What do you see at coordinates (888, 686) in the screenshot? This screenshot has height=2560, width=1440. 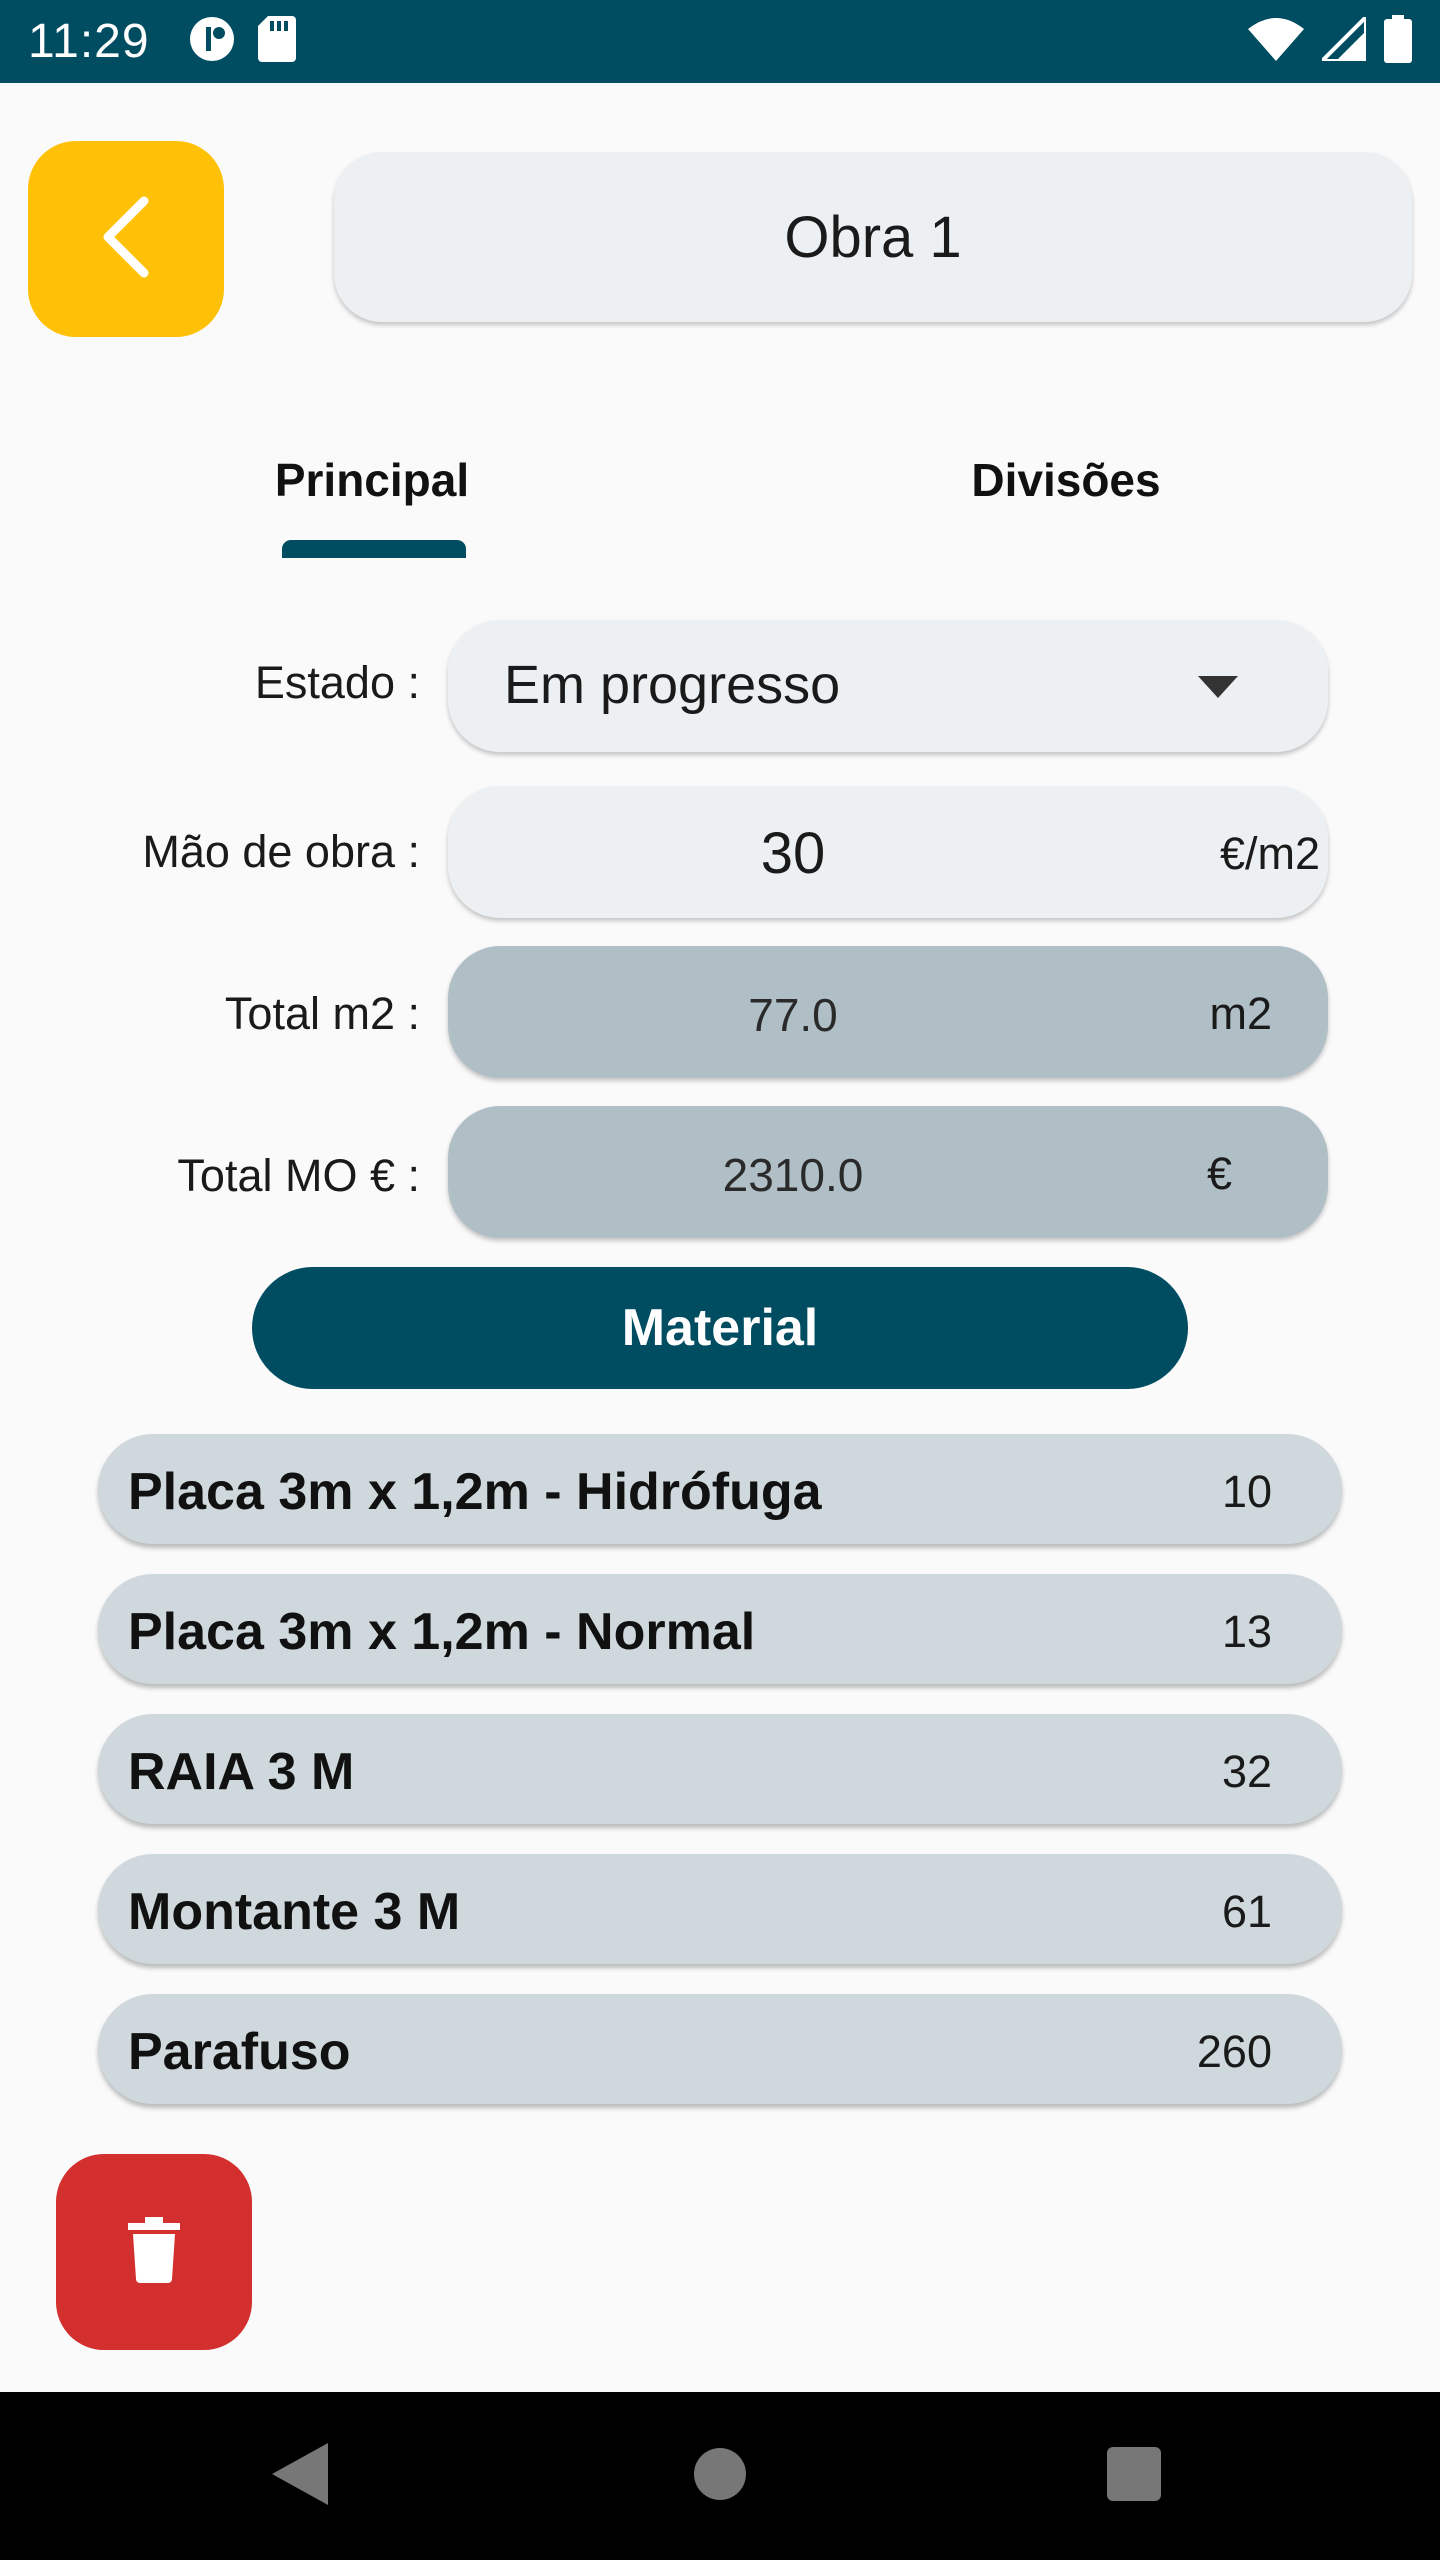 I see `estado-dropdown: Em progresso` at bounding box center [888, 686].